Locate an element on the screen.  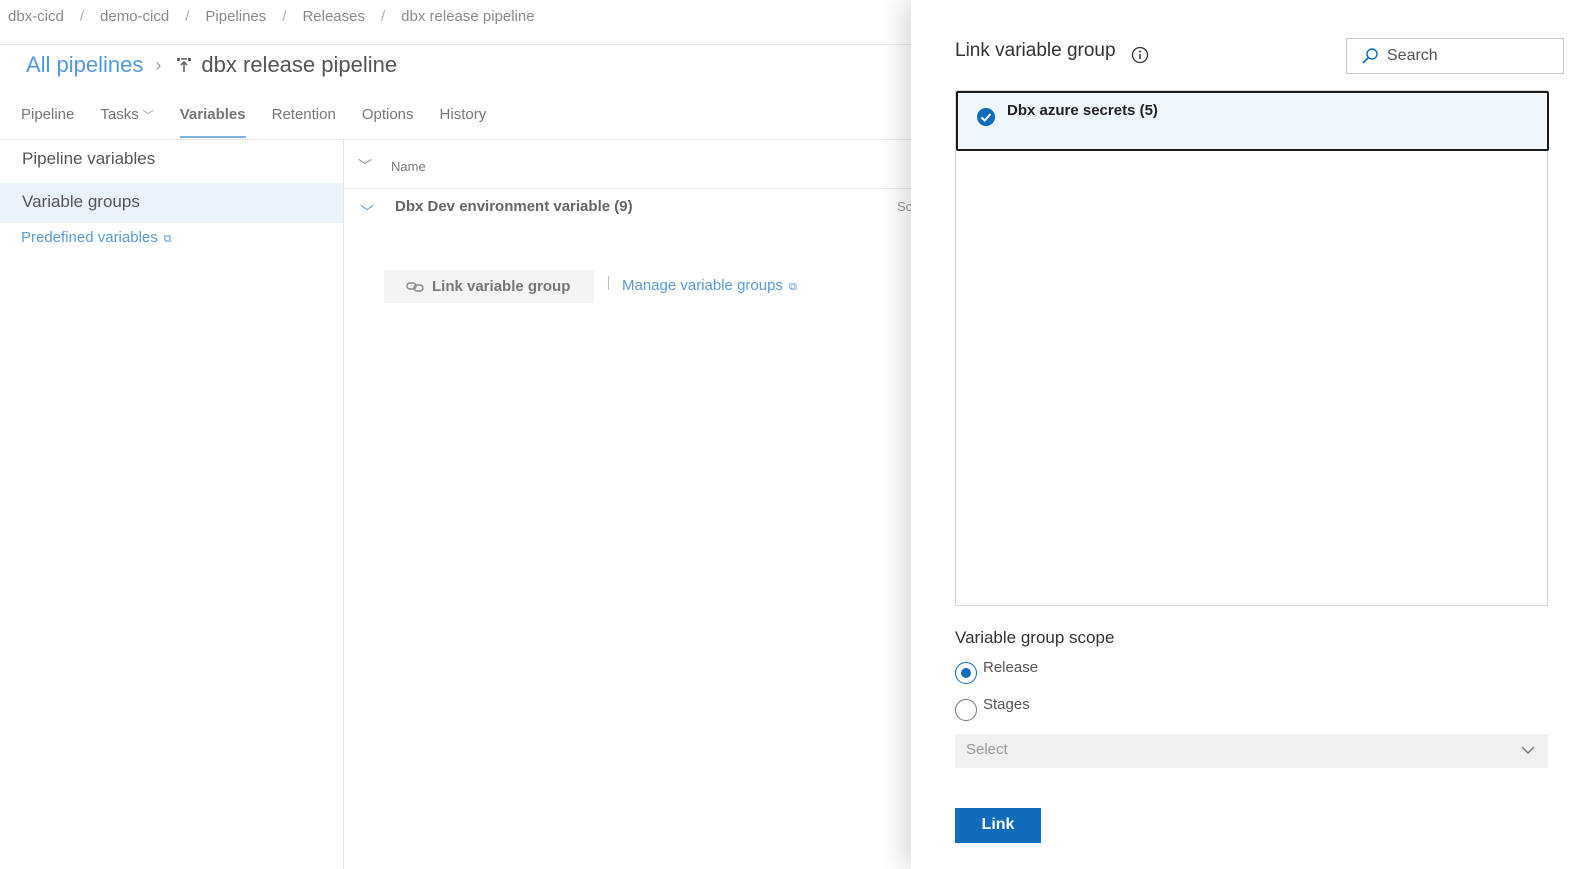
search-input is located at coordinates (1467, 56).